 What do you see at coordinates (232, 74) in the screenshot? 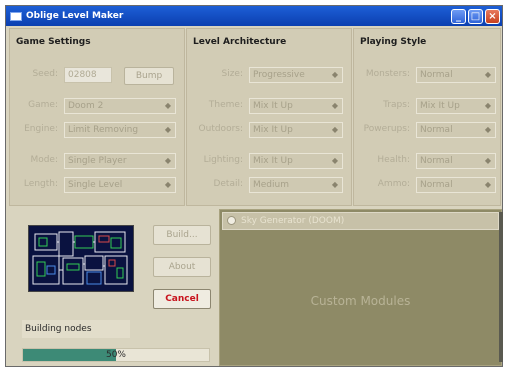
I see `size-label: Size:` at bounding box center [232, 74].